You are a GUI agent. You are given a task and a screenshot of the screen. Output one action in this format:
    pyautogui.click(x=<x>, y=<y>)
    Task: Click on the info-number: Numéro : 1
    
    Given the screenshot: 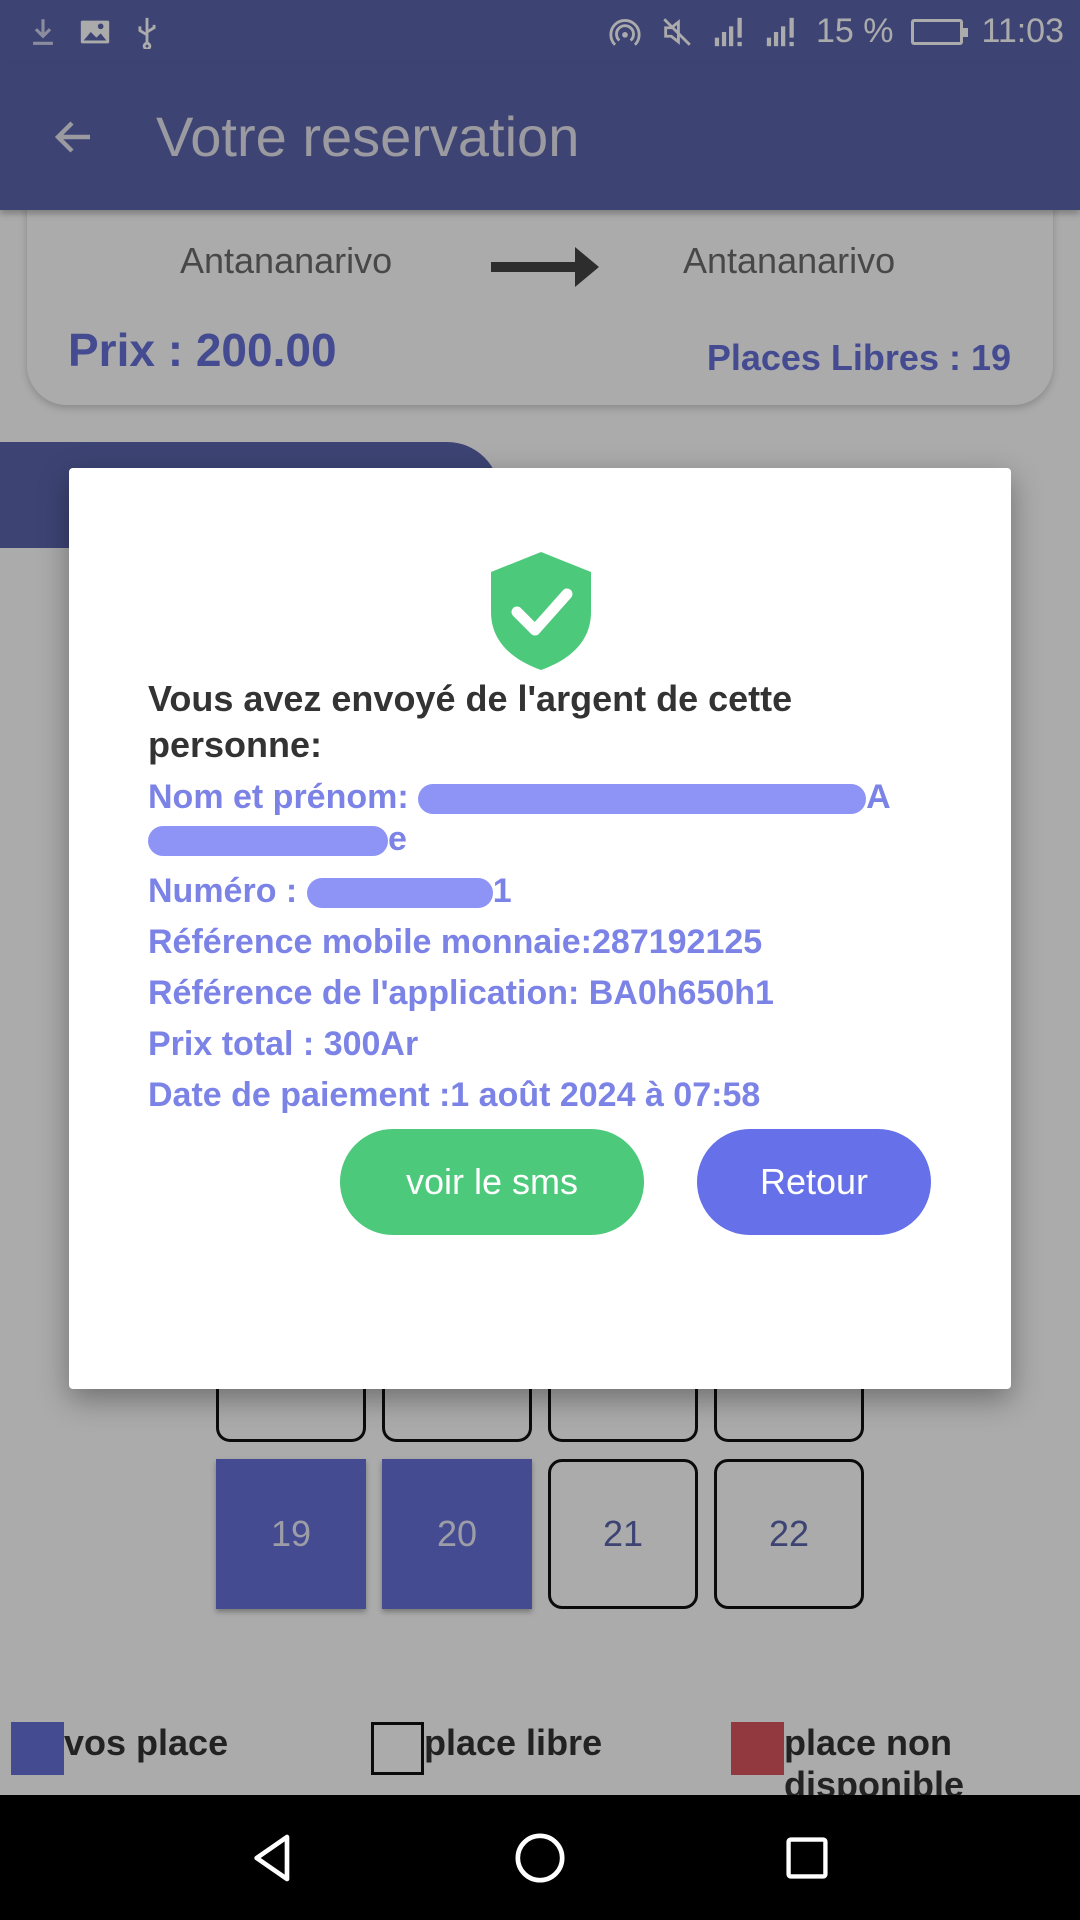 What is the action you would take?
    pyautogui.click(x=548, y=891)
    